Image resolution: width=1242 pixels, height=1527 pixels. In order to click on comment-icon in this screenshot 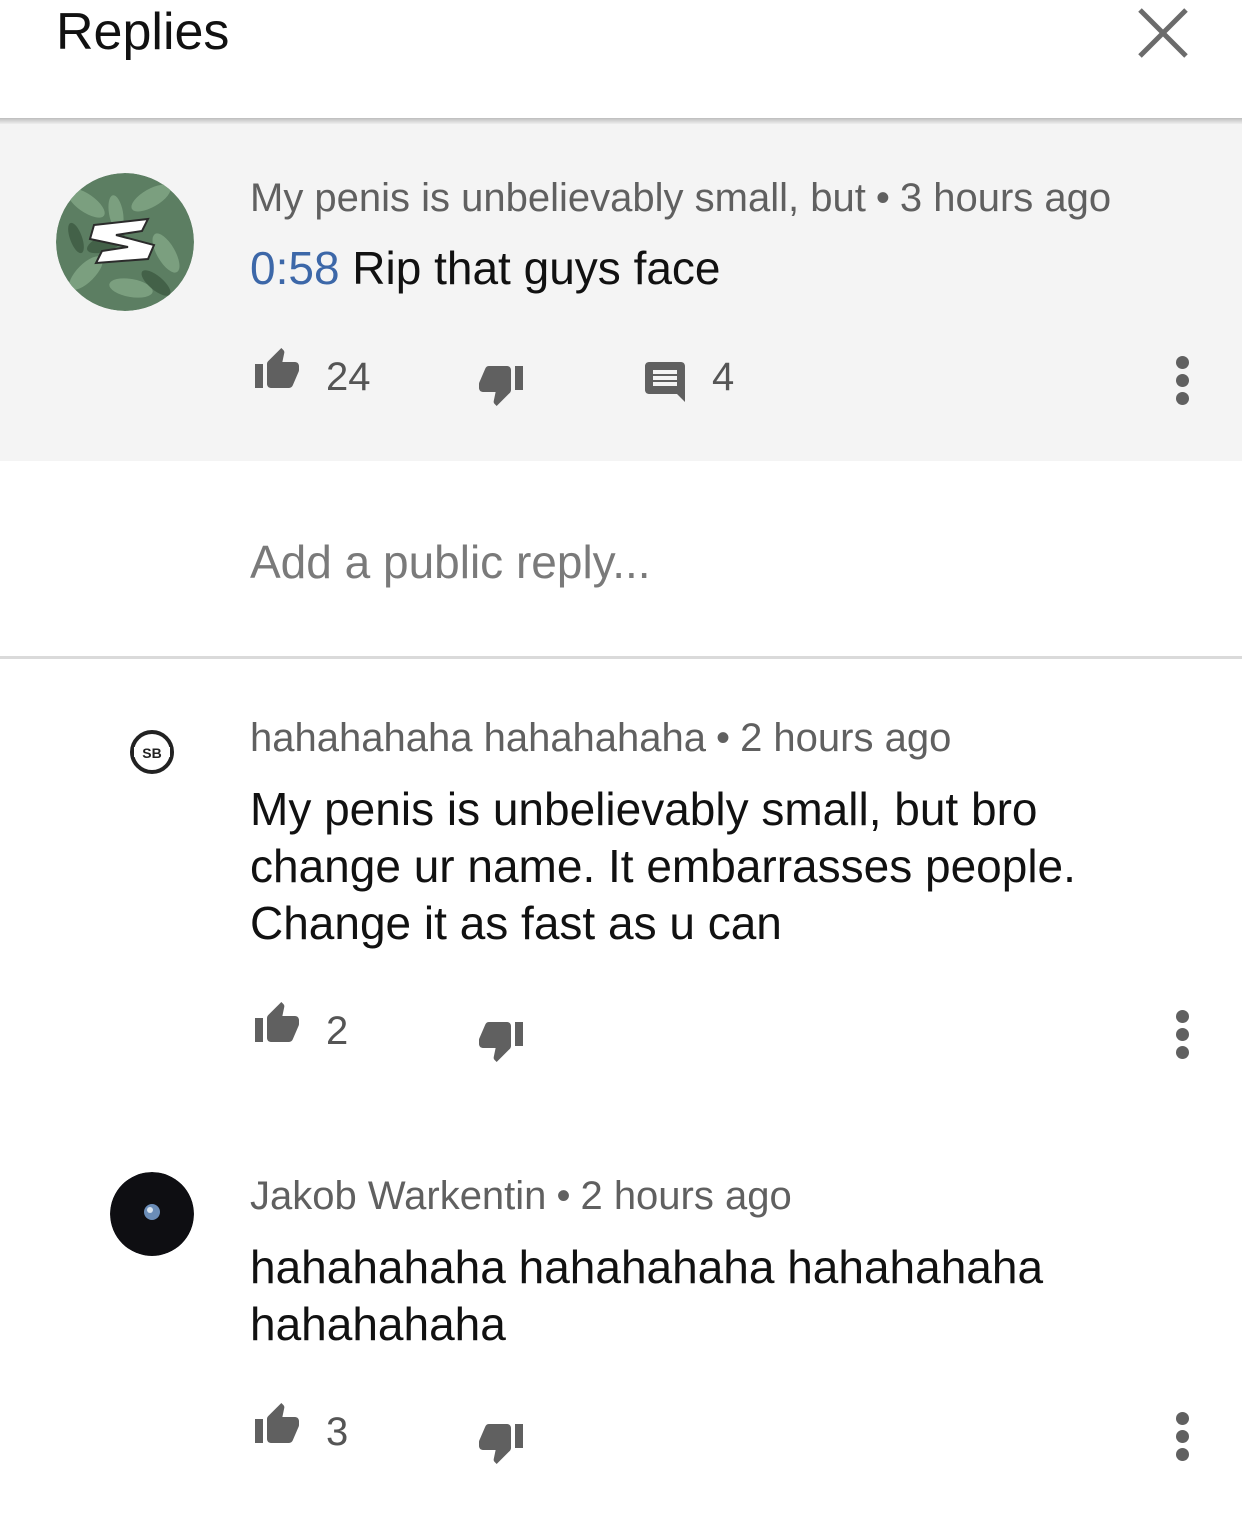, I will do `click(665, 382)`.